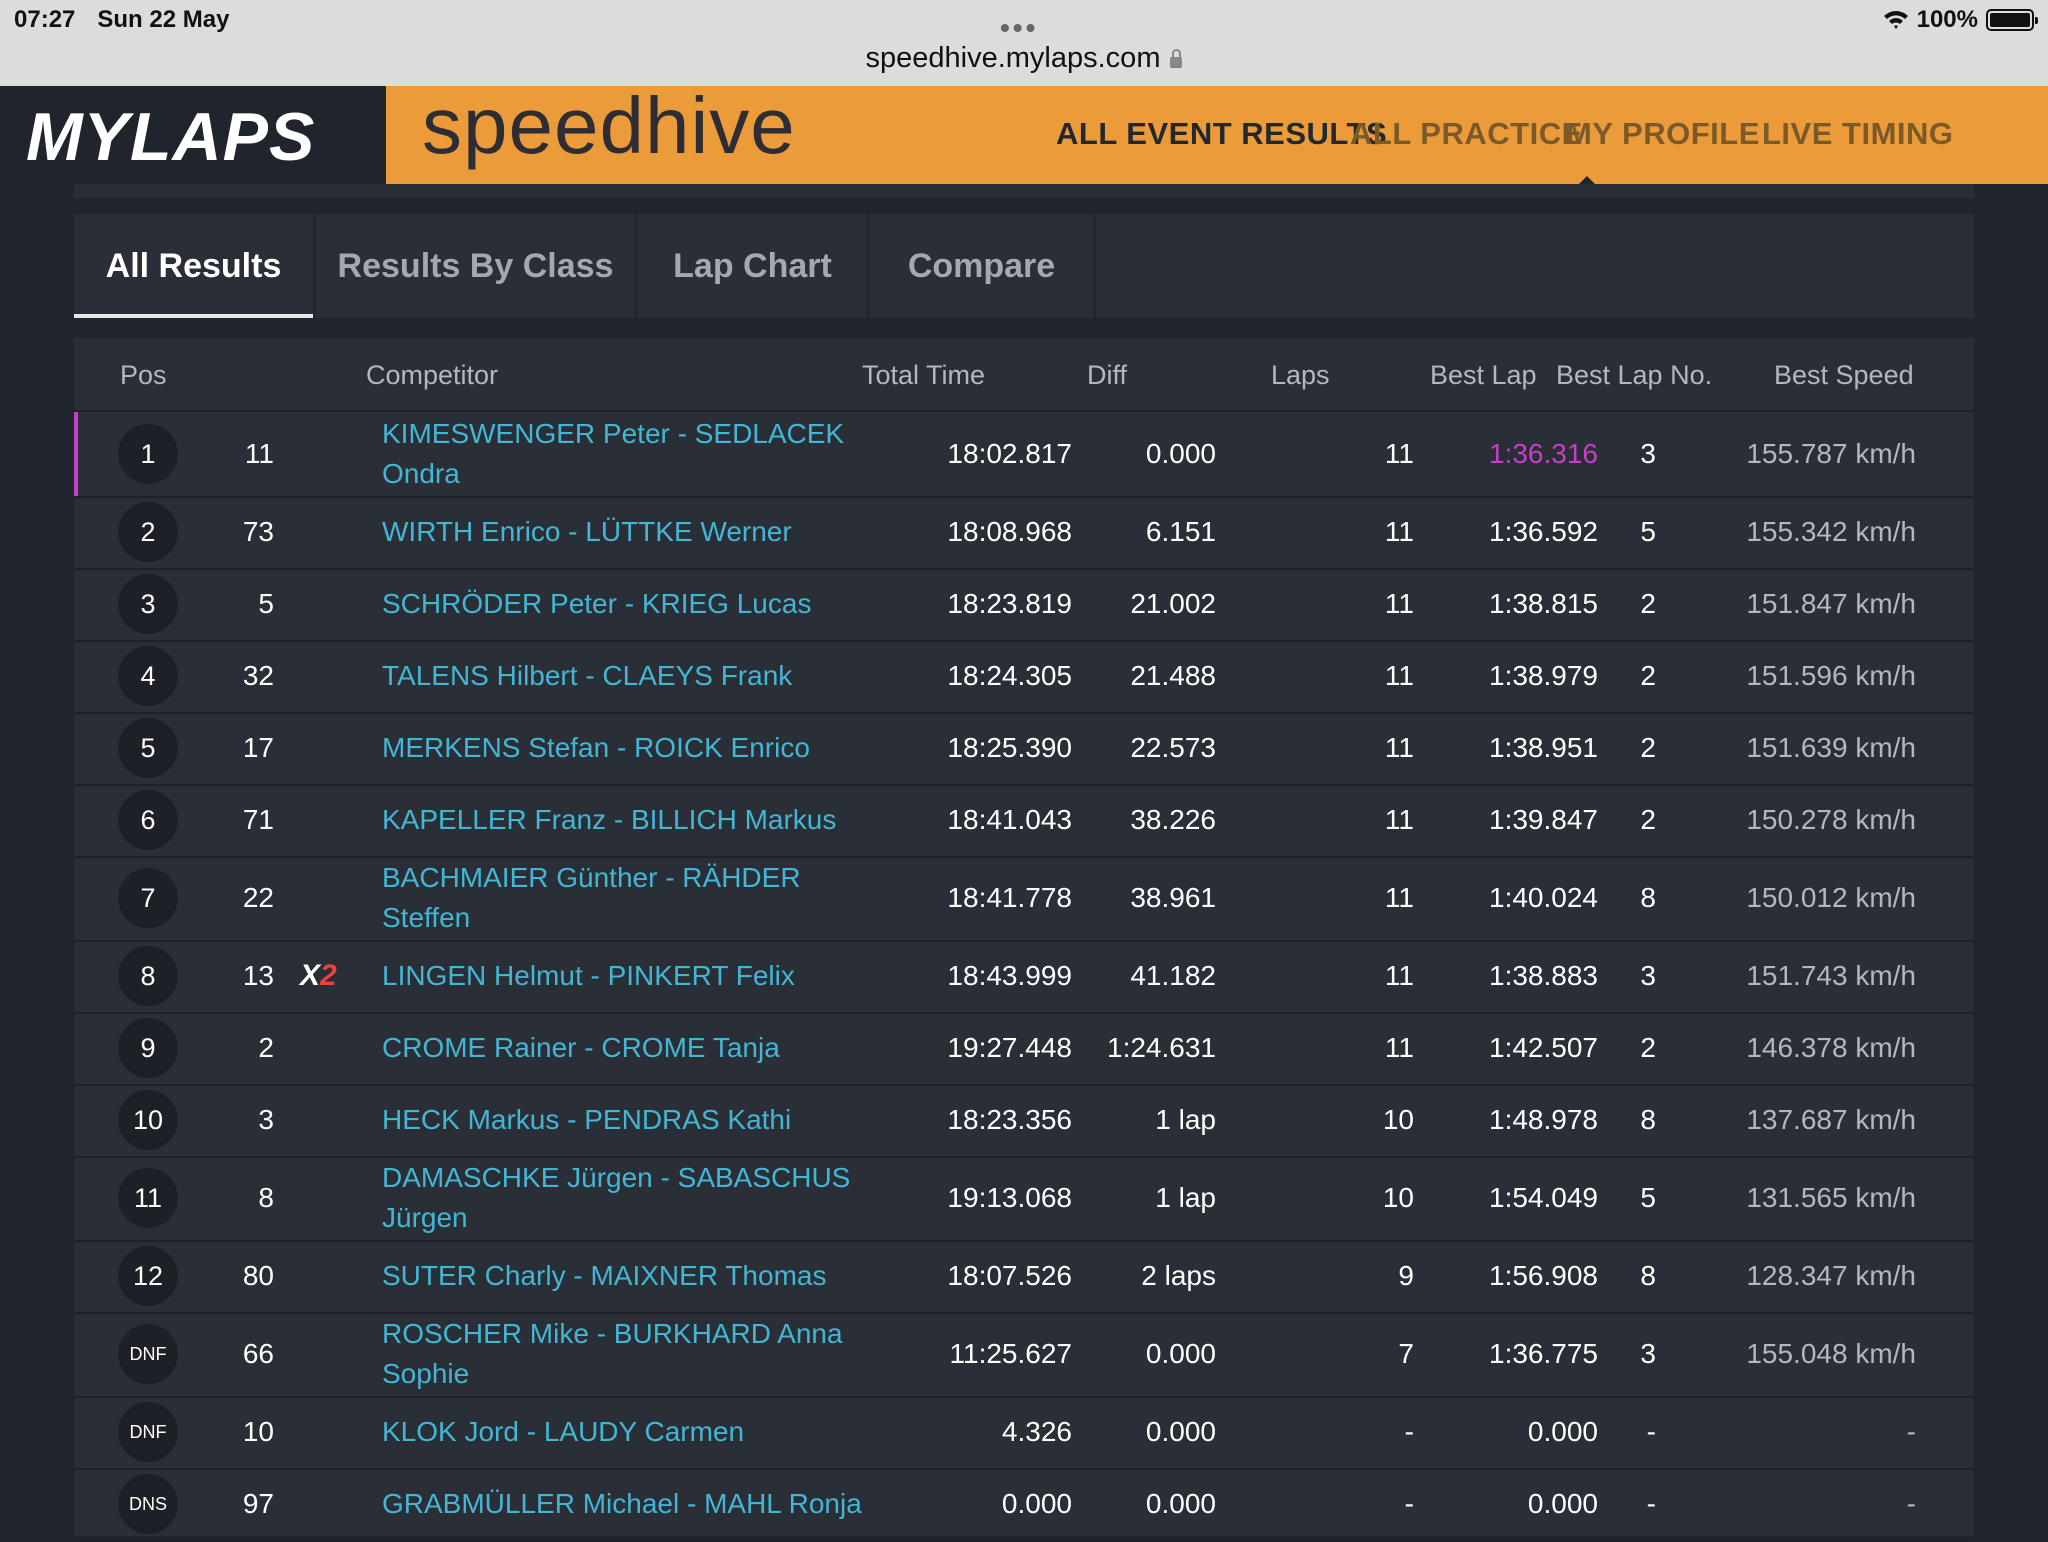  I want to click on total-time: 18:24.305, so click(1009, 675).